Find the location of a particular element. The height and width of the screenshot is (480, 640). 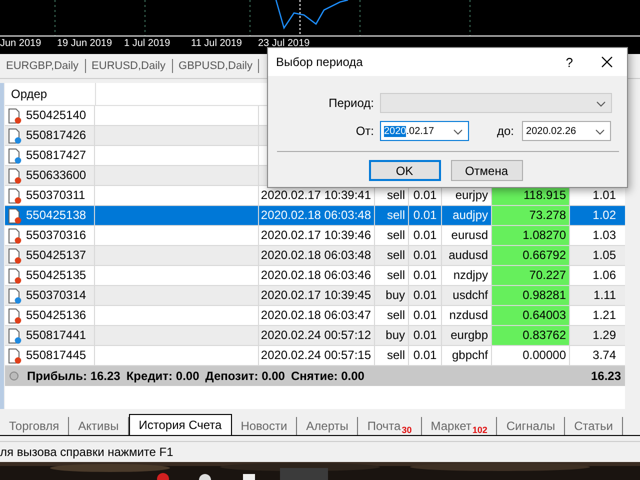

symbol-cell: usdchf is located at coordinates (470, 295).